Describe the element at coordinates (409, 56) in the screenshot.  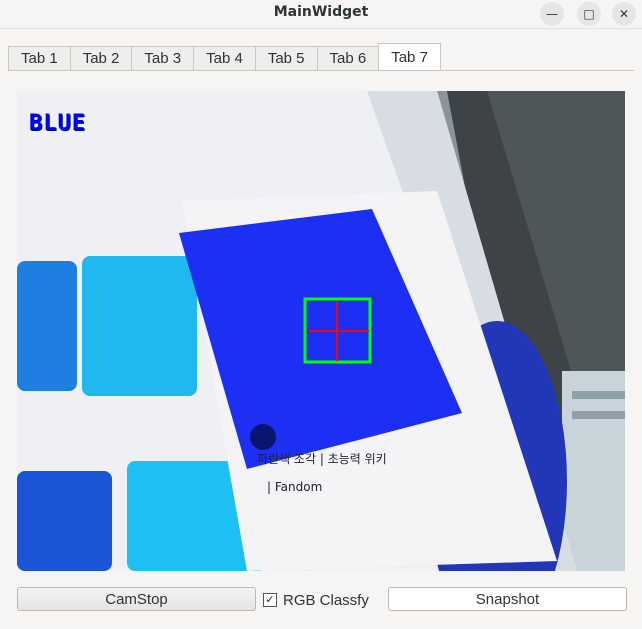
I see `tab-7: Tab 7` at that location.